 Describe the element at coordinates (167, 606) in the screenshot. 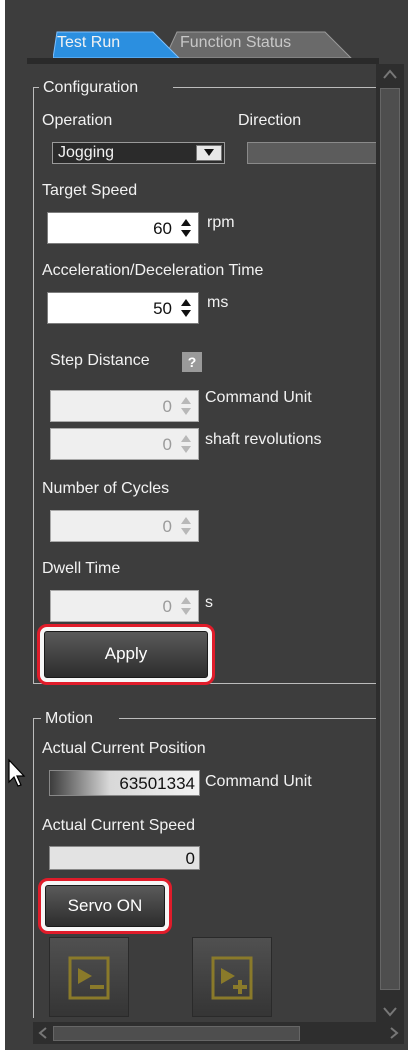

I see `dwell-value: 0` at that location.